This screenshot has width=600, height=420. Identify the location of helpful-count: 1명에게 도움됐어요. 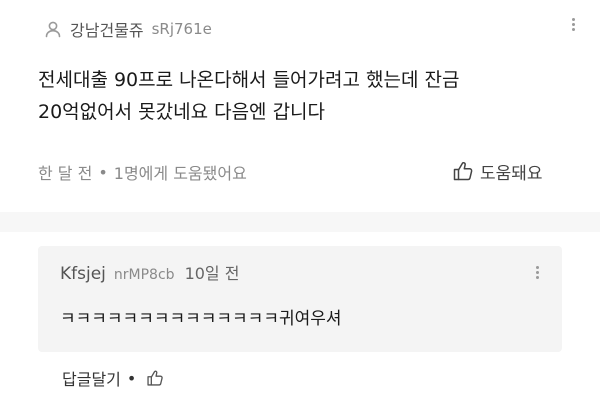
(180, 173).